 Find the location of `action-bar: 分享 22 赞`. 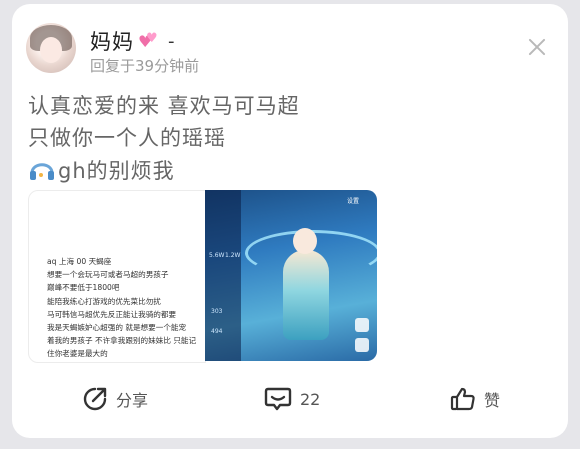

action-bar: 分享 22 赞 is located at coordinates (290, 400).